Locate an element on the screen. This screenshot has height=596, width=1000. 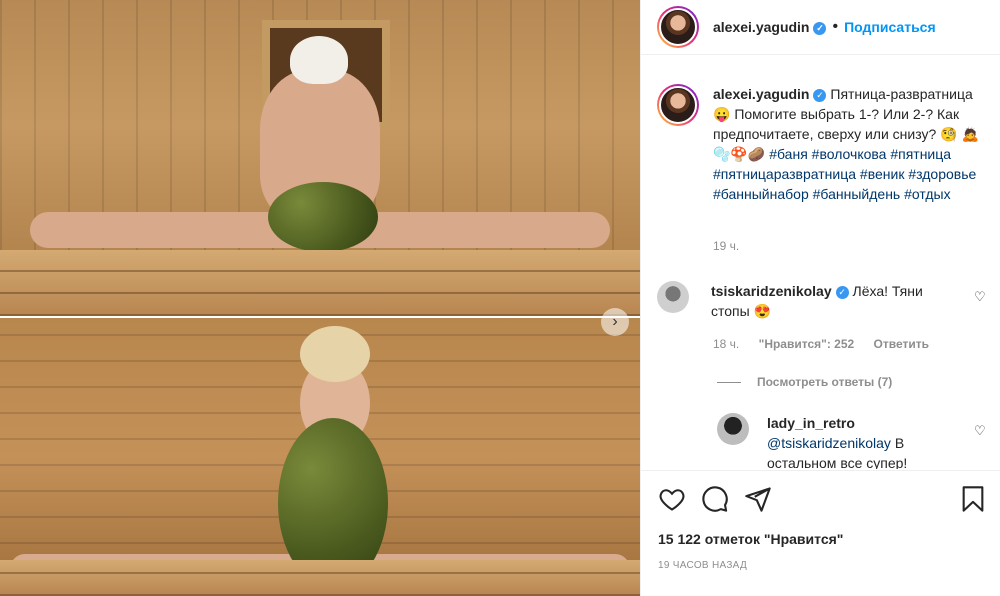
comment-meta: 18 ч. "Нравится": 252 Ответить is located at coordinates (829, 344).